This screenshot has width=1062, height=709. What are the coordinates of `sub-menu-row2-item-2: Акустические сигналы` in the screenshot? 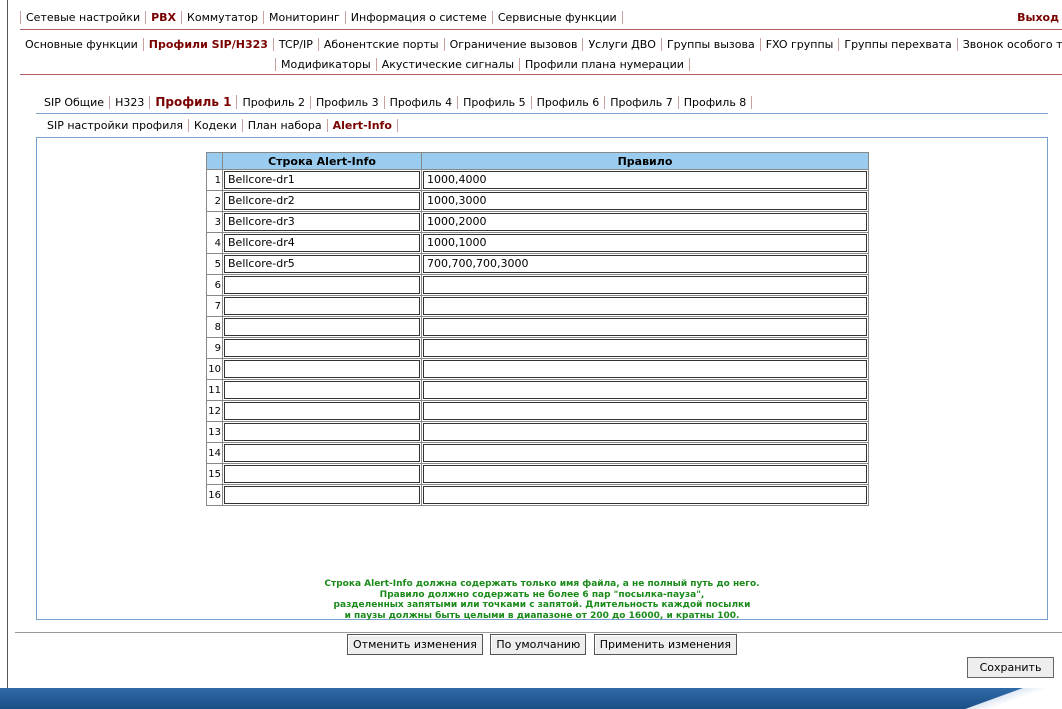 It's located at (448, 64).